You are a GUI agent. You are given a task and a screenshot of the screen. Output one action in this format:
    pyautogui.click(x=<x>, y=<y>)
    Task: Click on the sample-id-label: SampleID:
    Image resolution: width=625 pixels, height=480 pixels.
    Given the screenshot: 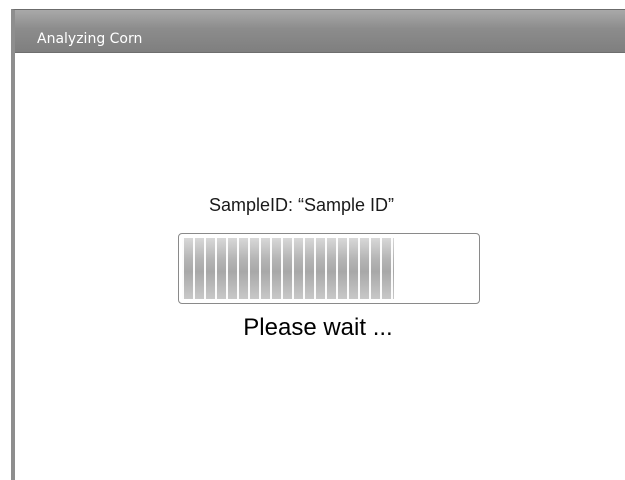 What is the action you would take?
    pyautogui.click(x=250, y=205)
    